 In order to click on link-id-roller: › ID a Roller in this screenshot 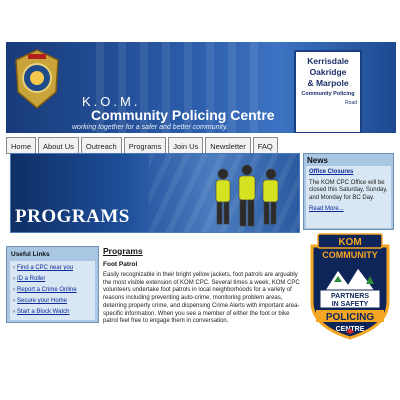, I will do `click(54, 279)`.